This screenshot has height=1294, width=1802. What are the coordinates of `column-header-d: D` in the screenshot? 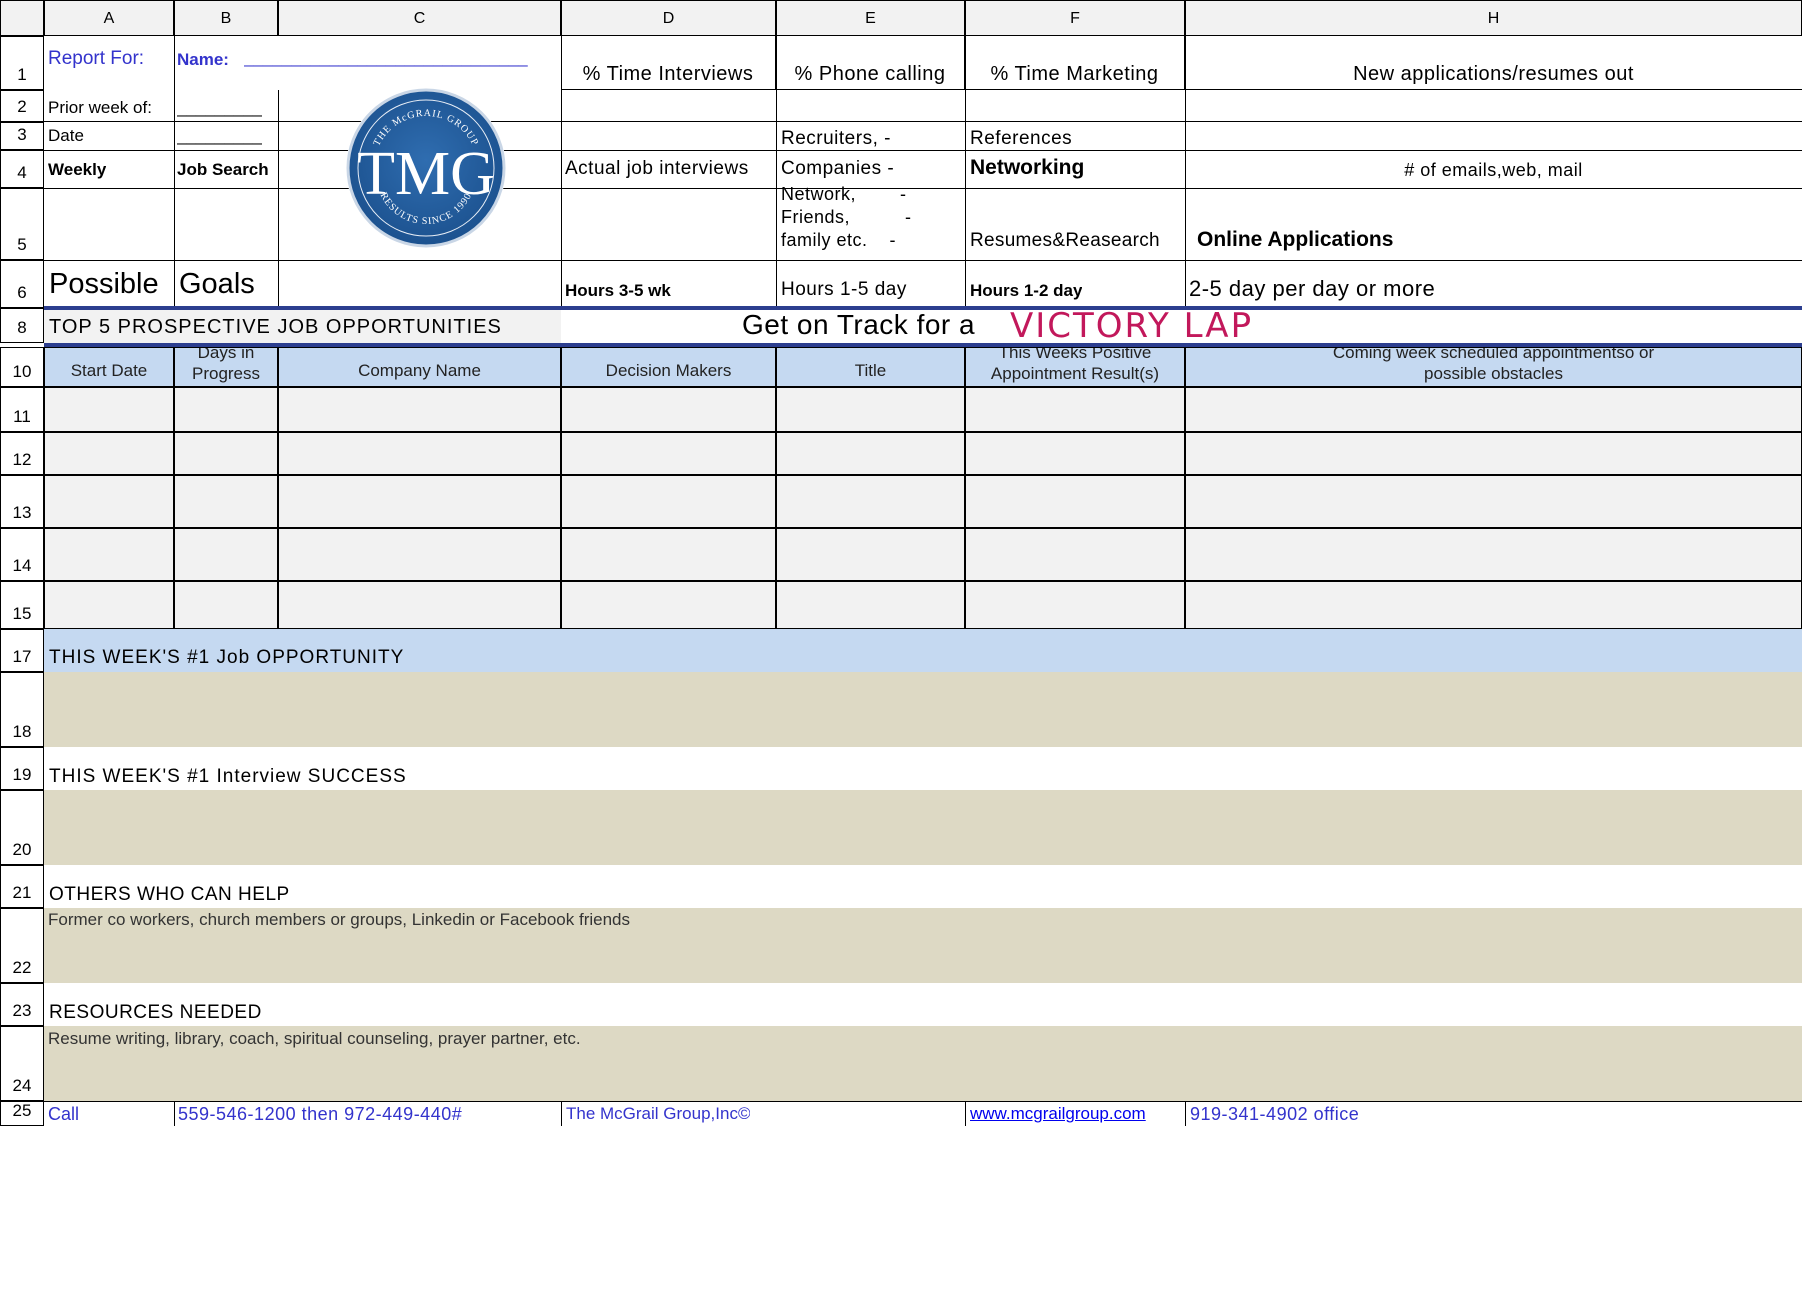 It's located at (668, 18).